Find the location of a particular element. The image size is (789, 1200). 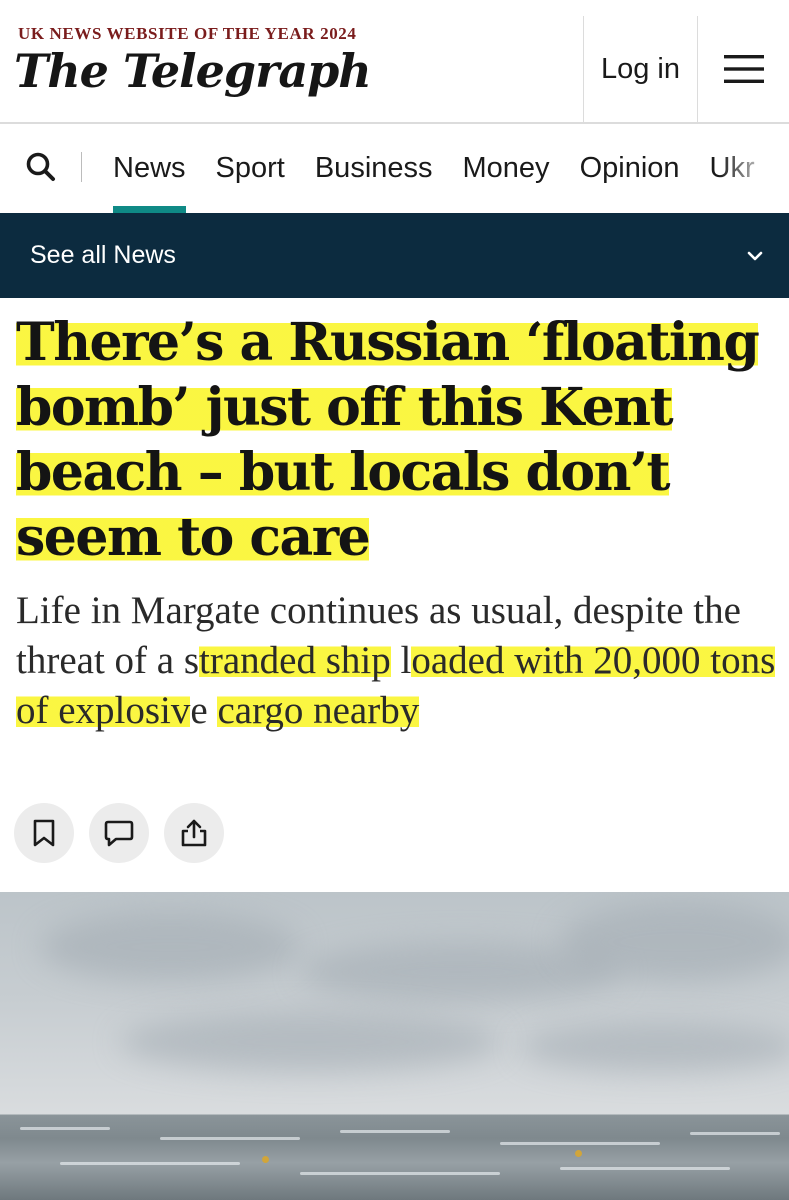

save-article-button is located at coordinates (44, 833).